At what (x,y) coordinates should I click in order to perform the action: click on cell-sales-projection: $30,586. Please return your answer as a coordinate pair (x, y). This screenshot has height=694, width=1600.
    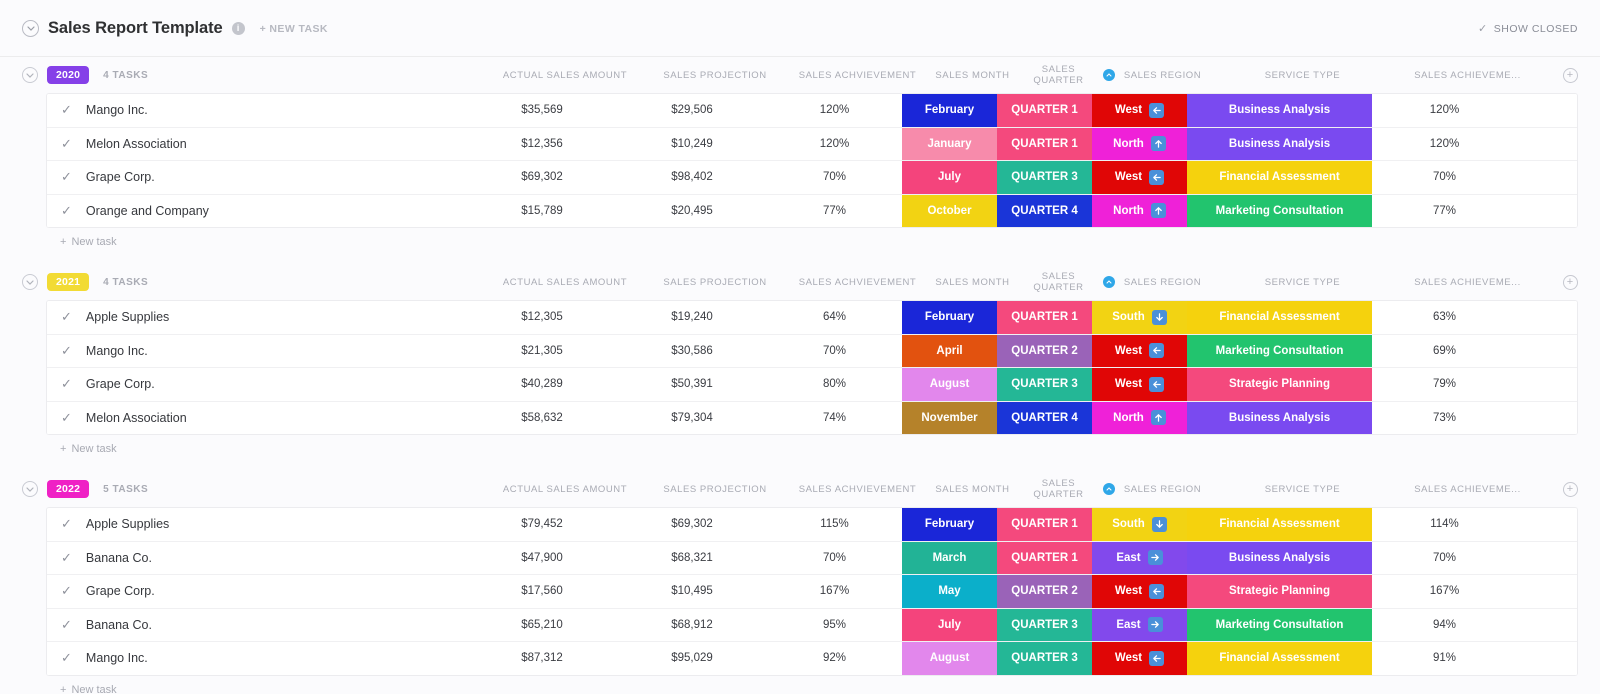
    Looking at the image, I should click on (692, 351).